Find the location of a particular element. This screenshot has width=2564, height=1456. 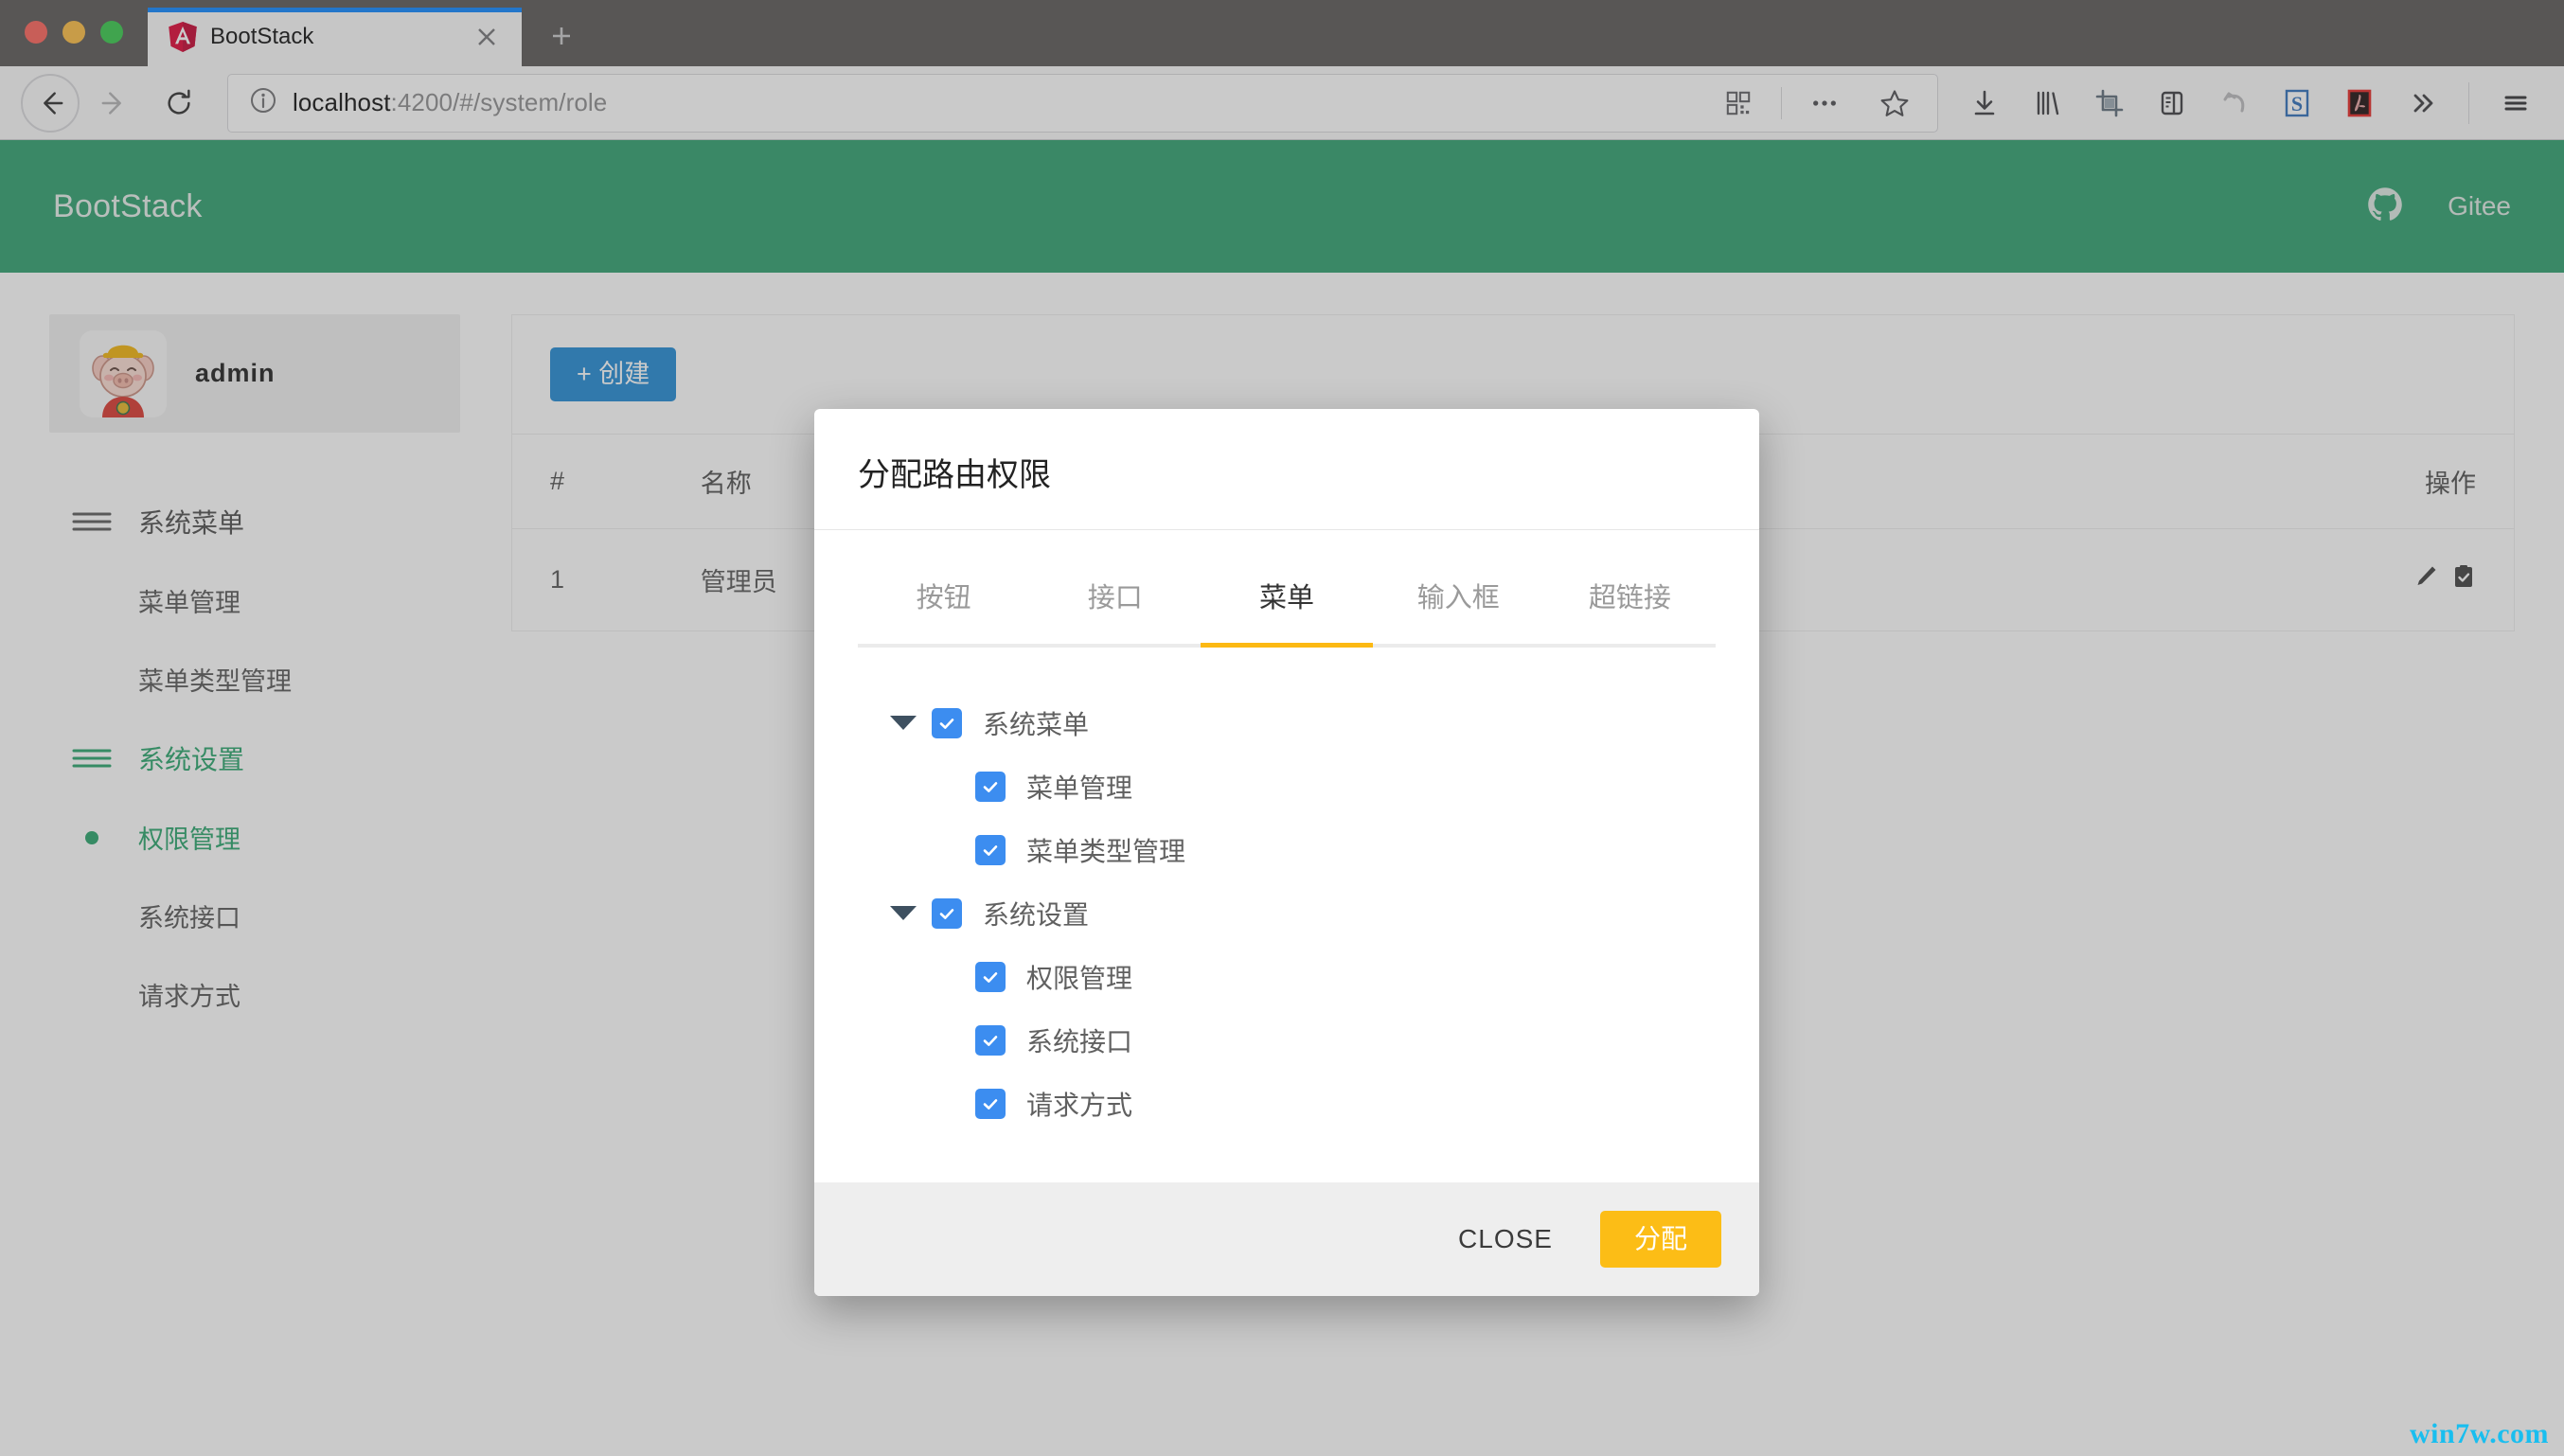

tab-rail is located at coordinates (1287, 645).